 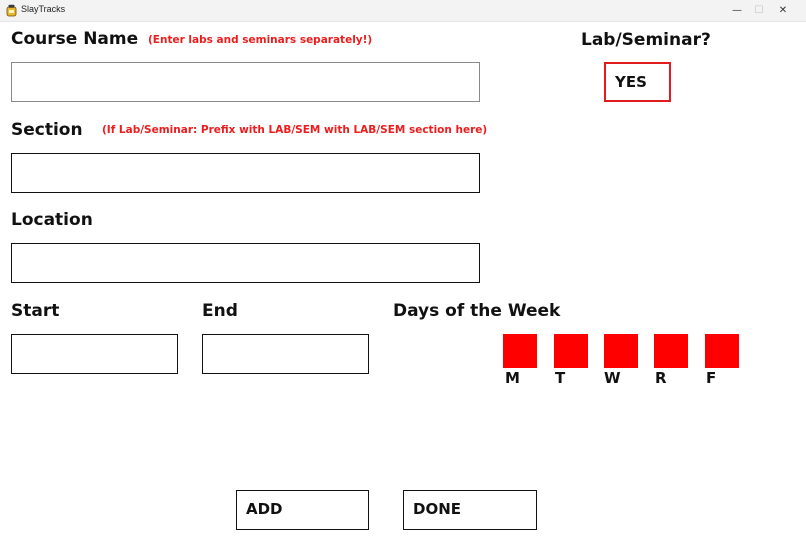 I want to click on day-toggle-wednesday, so click(x=621, y=351).